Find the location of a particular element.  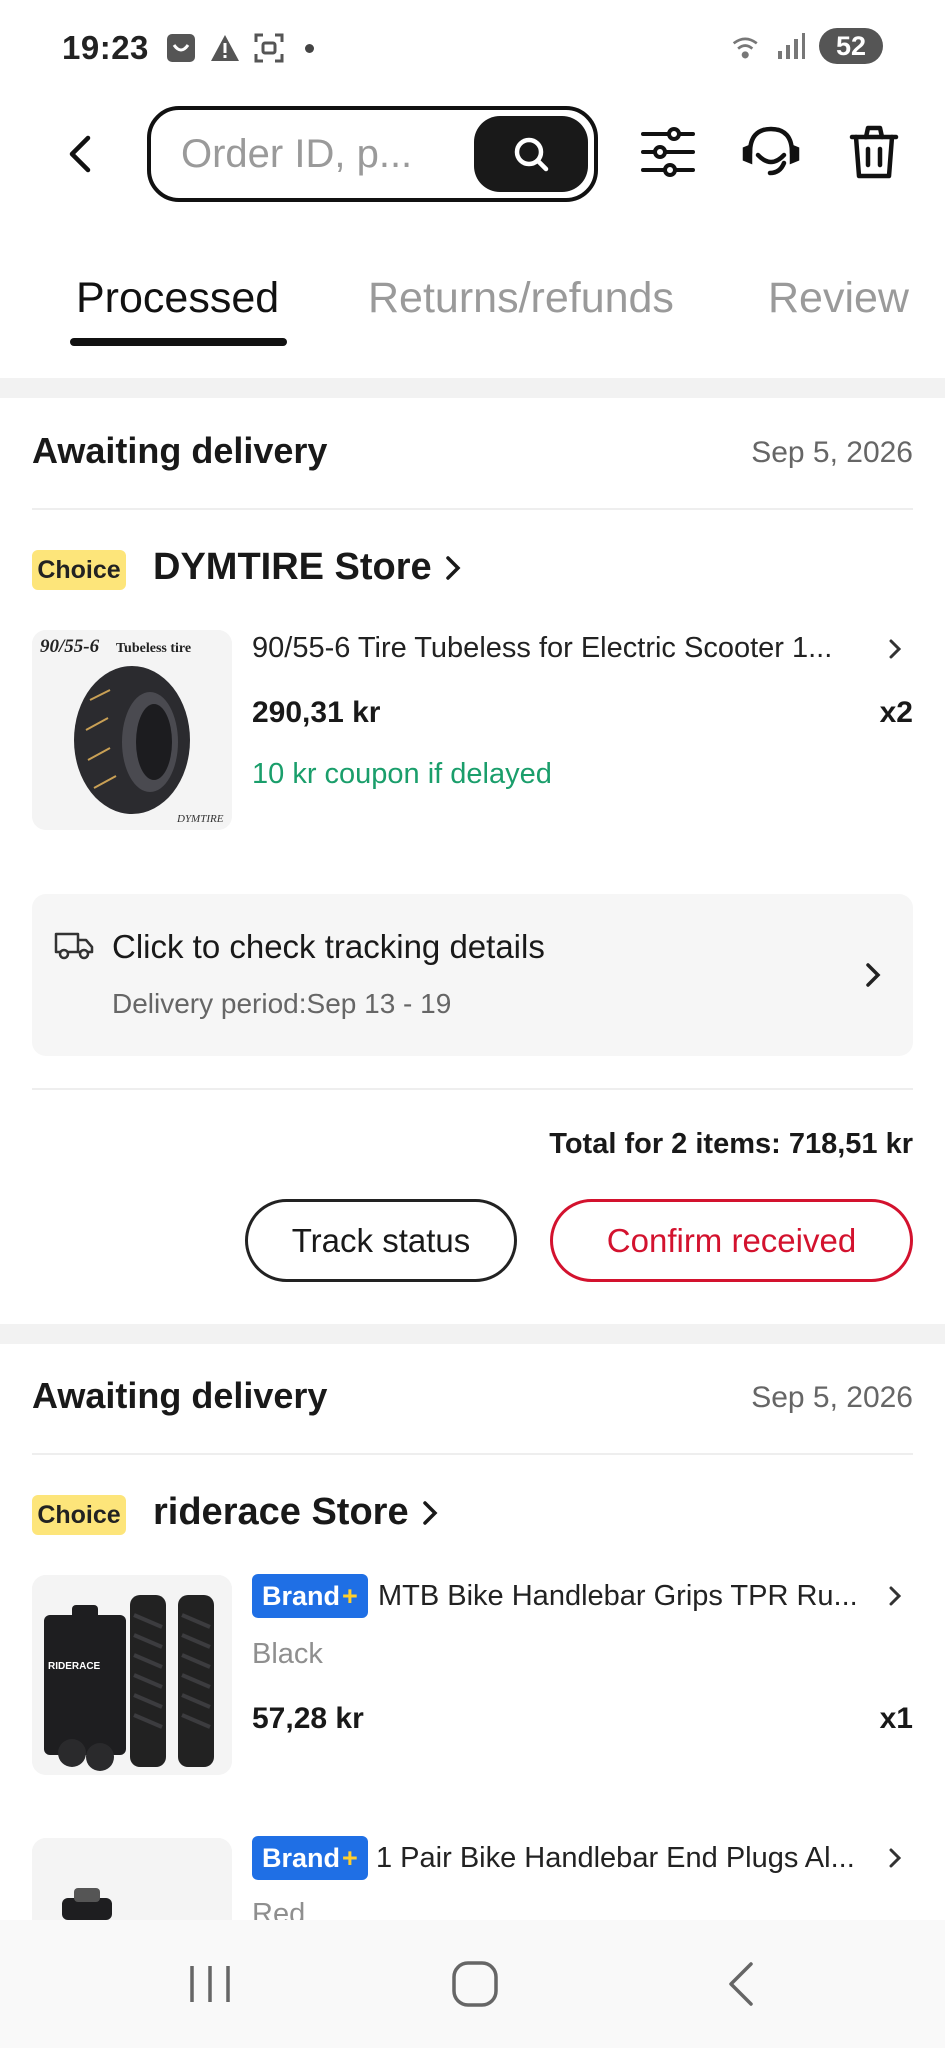

screenshot-icon is located at coordinates (269, 48).